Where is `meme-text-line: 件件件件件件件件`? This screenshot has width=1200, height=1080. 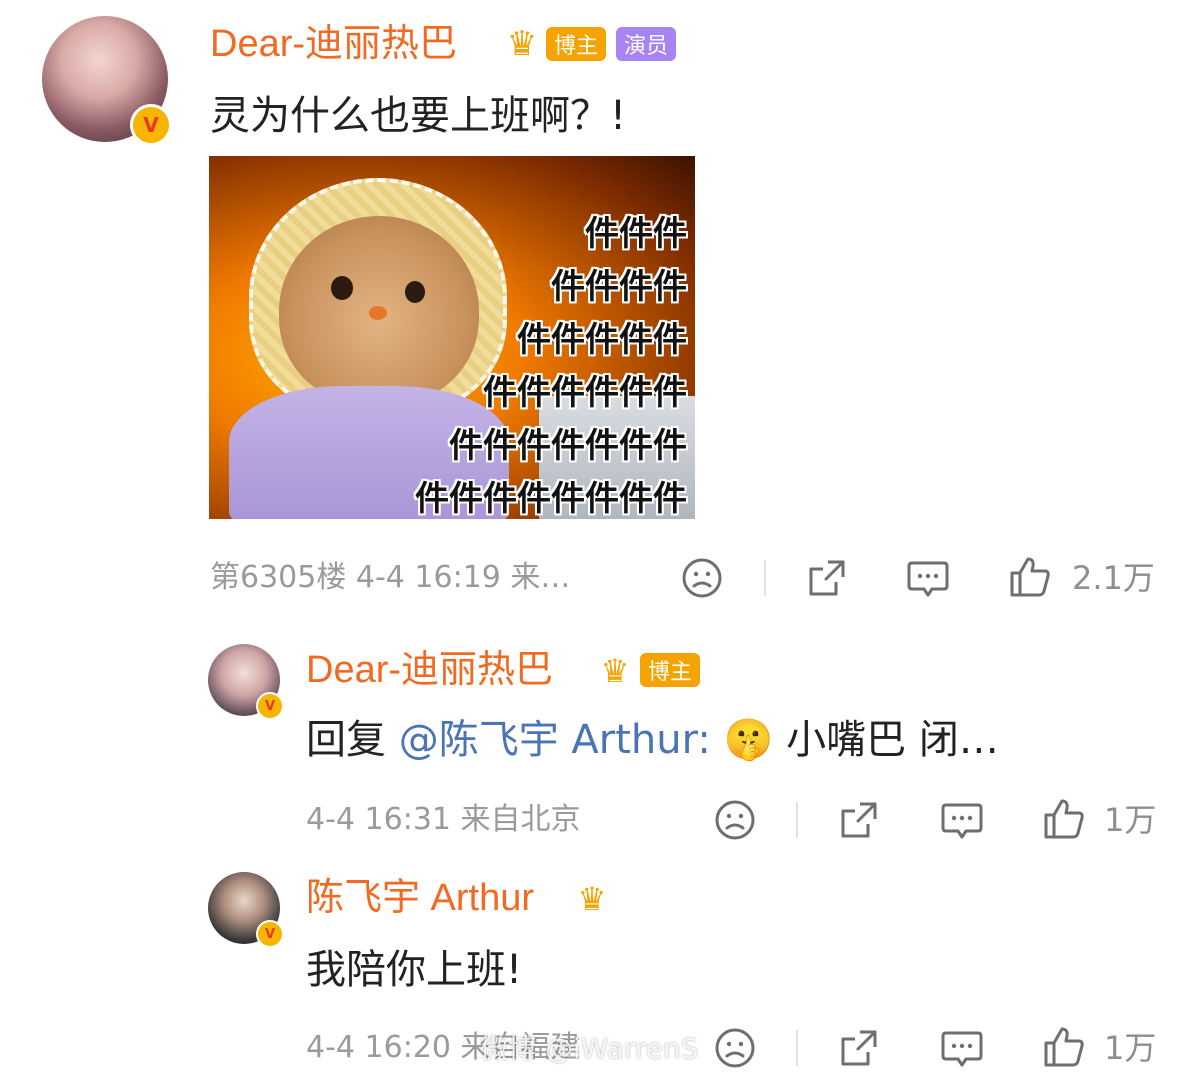 meme-text-line: 件件件件件件件件 is located at coordinates (551, 499).